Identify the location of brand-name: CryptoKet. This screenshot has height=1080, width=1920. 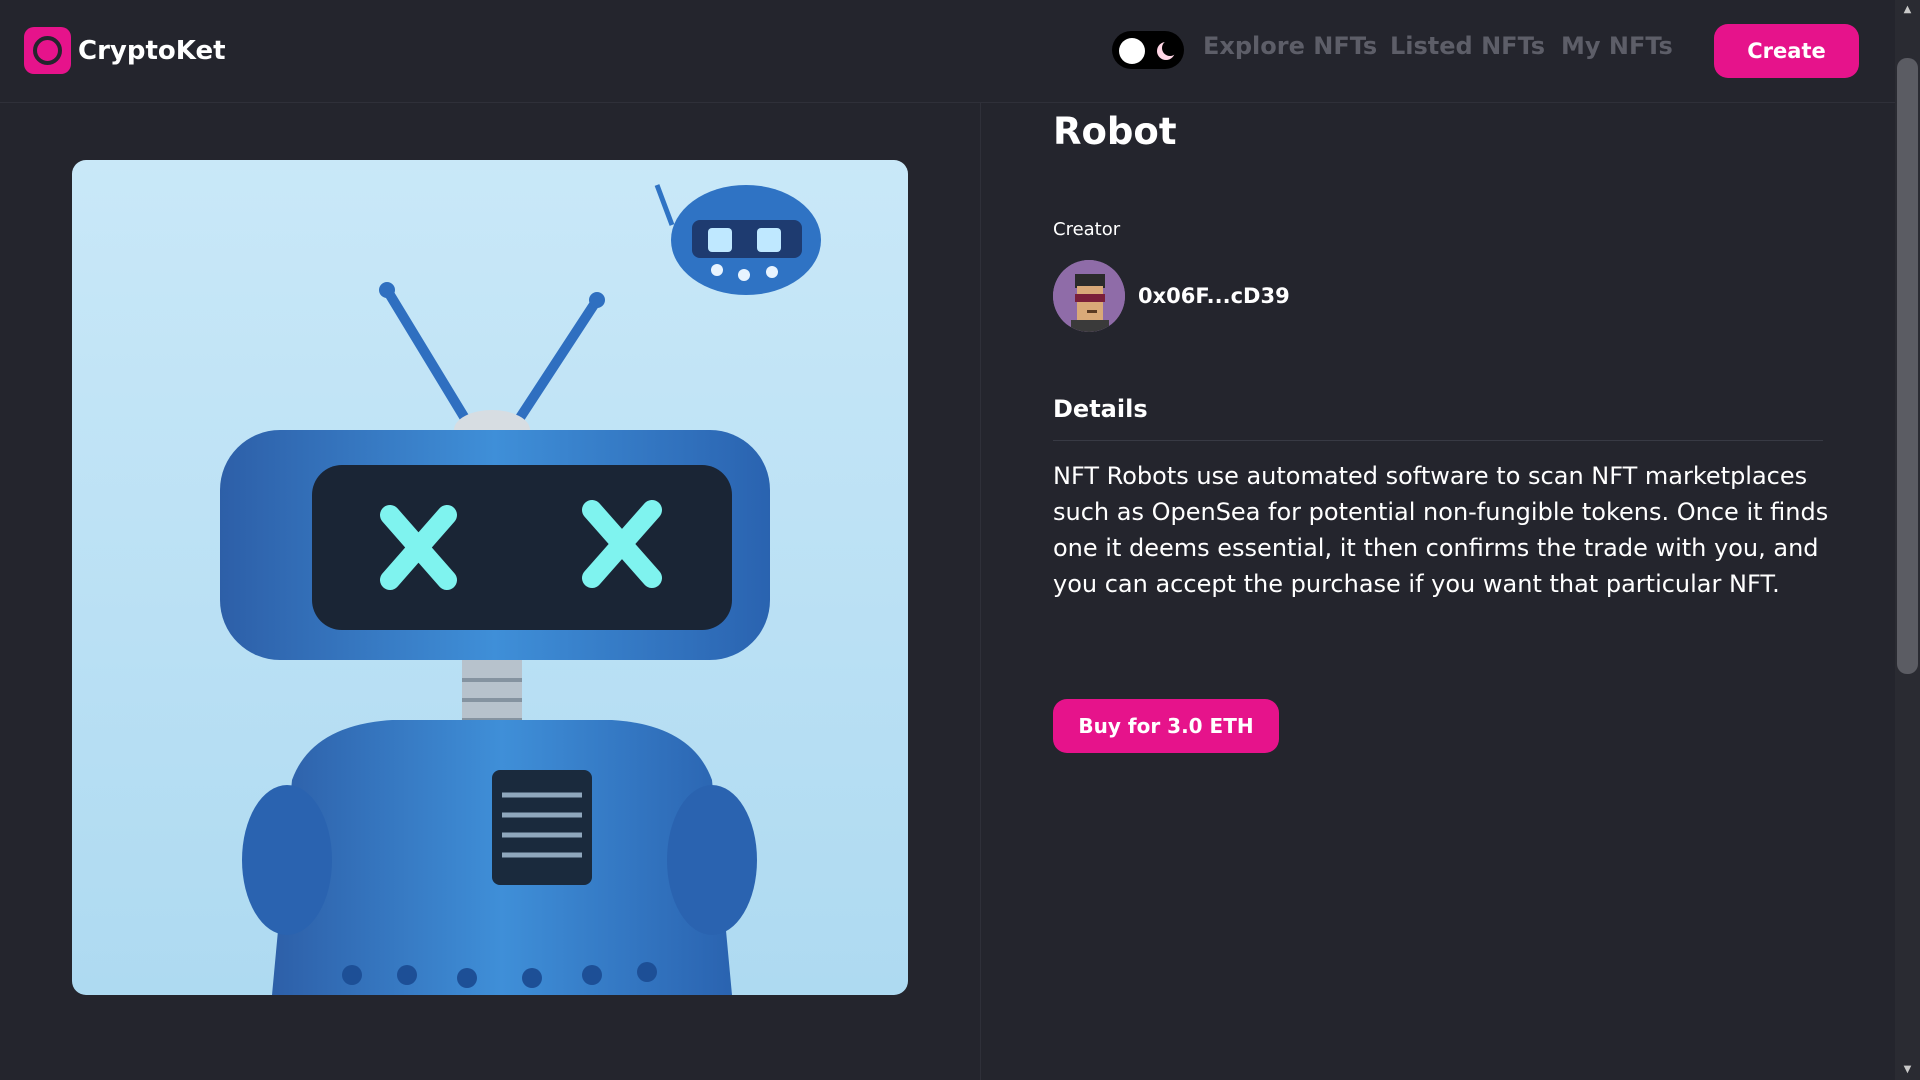
(152, 50).